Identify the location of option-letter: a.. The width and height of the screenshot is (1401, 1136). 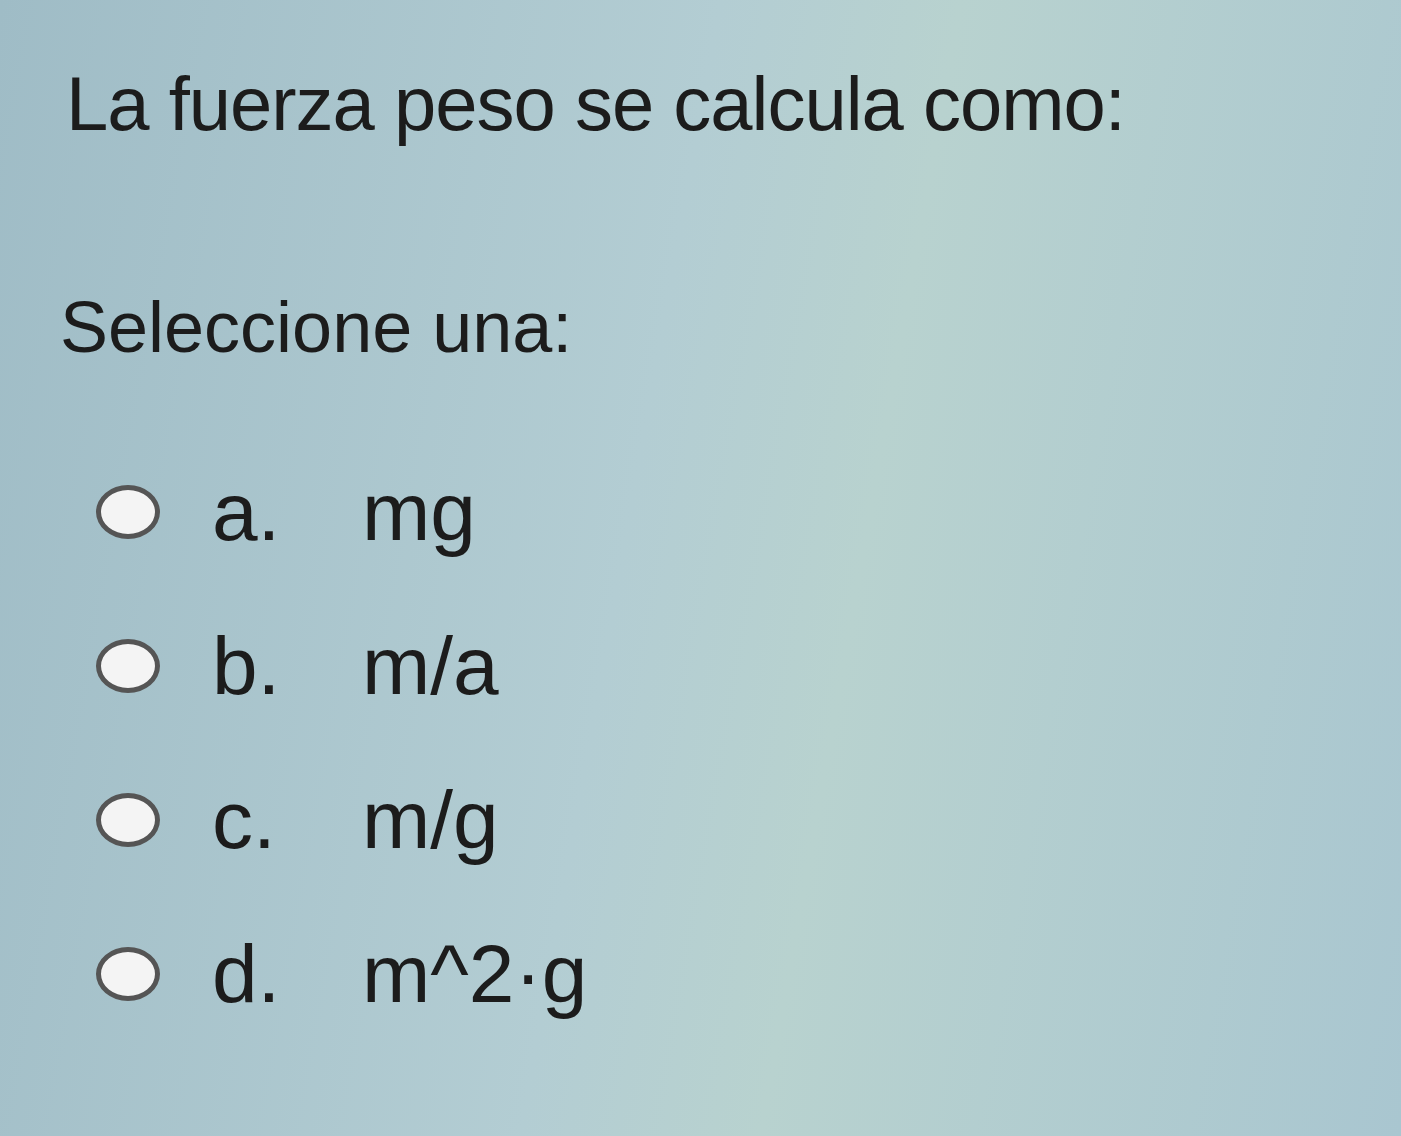
(247, 511).